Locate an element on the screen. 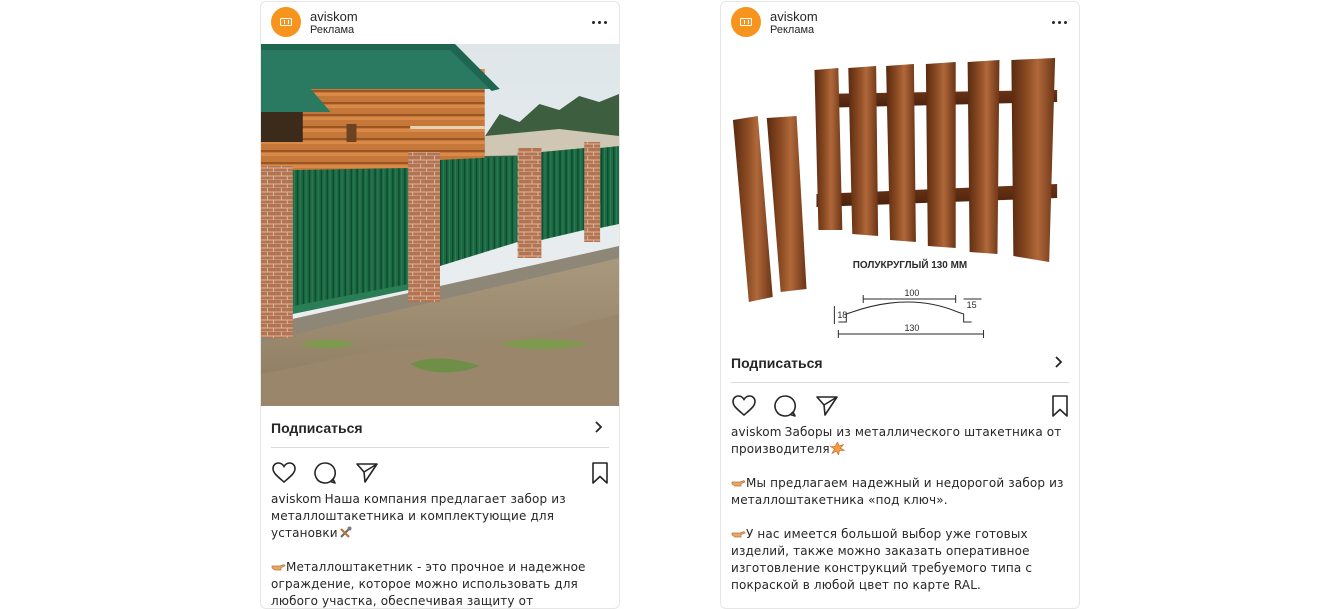 The image size is (1340, 609). dimension-right: 15 is located at coordinates (972, 305).